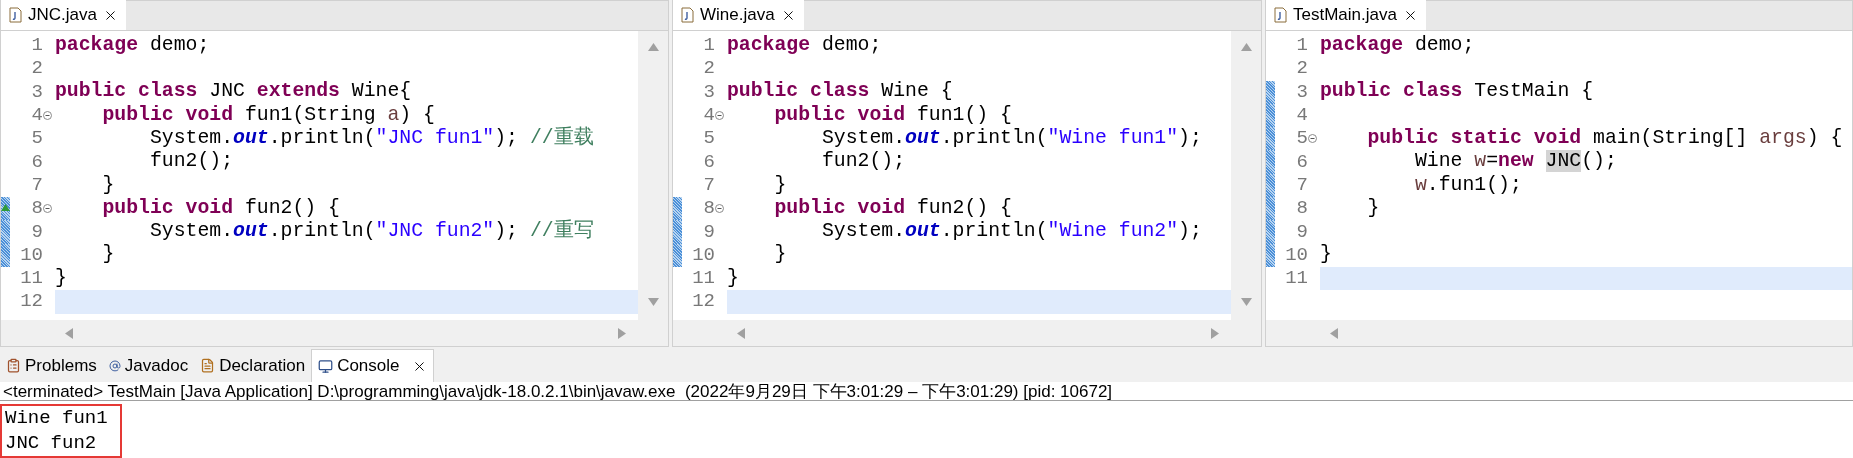  I want to click on code-text: public static void main(String[] args) {, so click(1604, 138).